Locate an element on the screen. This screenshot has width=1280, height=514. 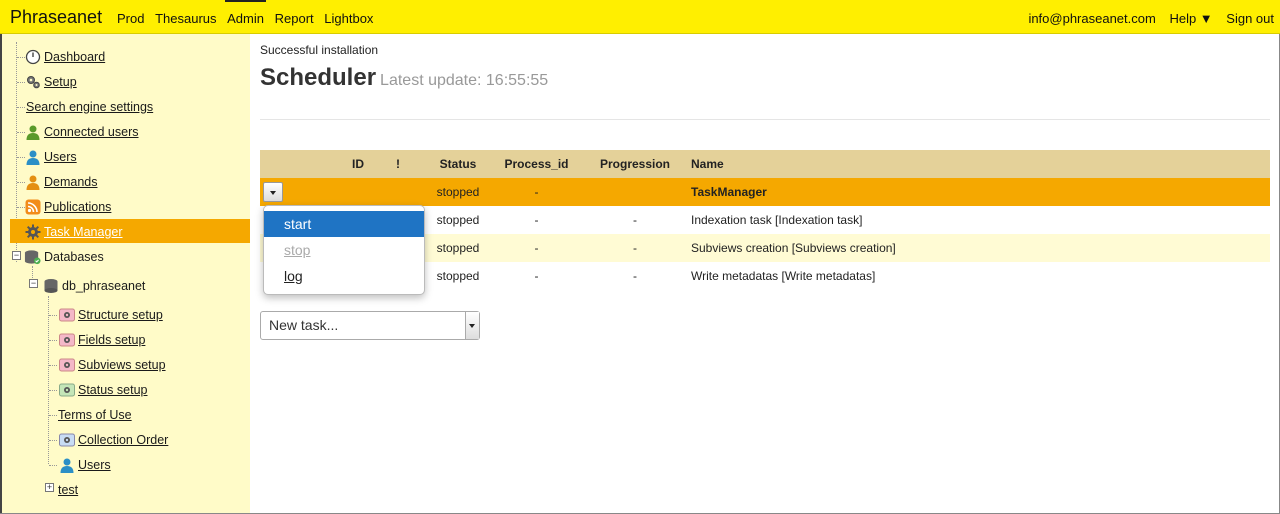
col-progression: Progression is located at coordinates (635, 164).